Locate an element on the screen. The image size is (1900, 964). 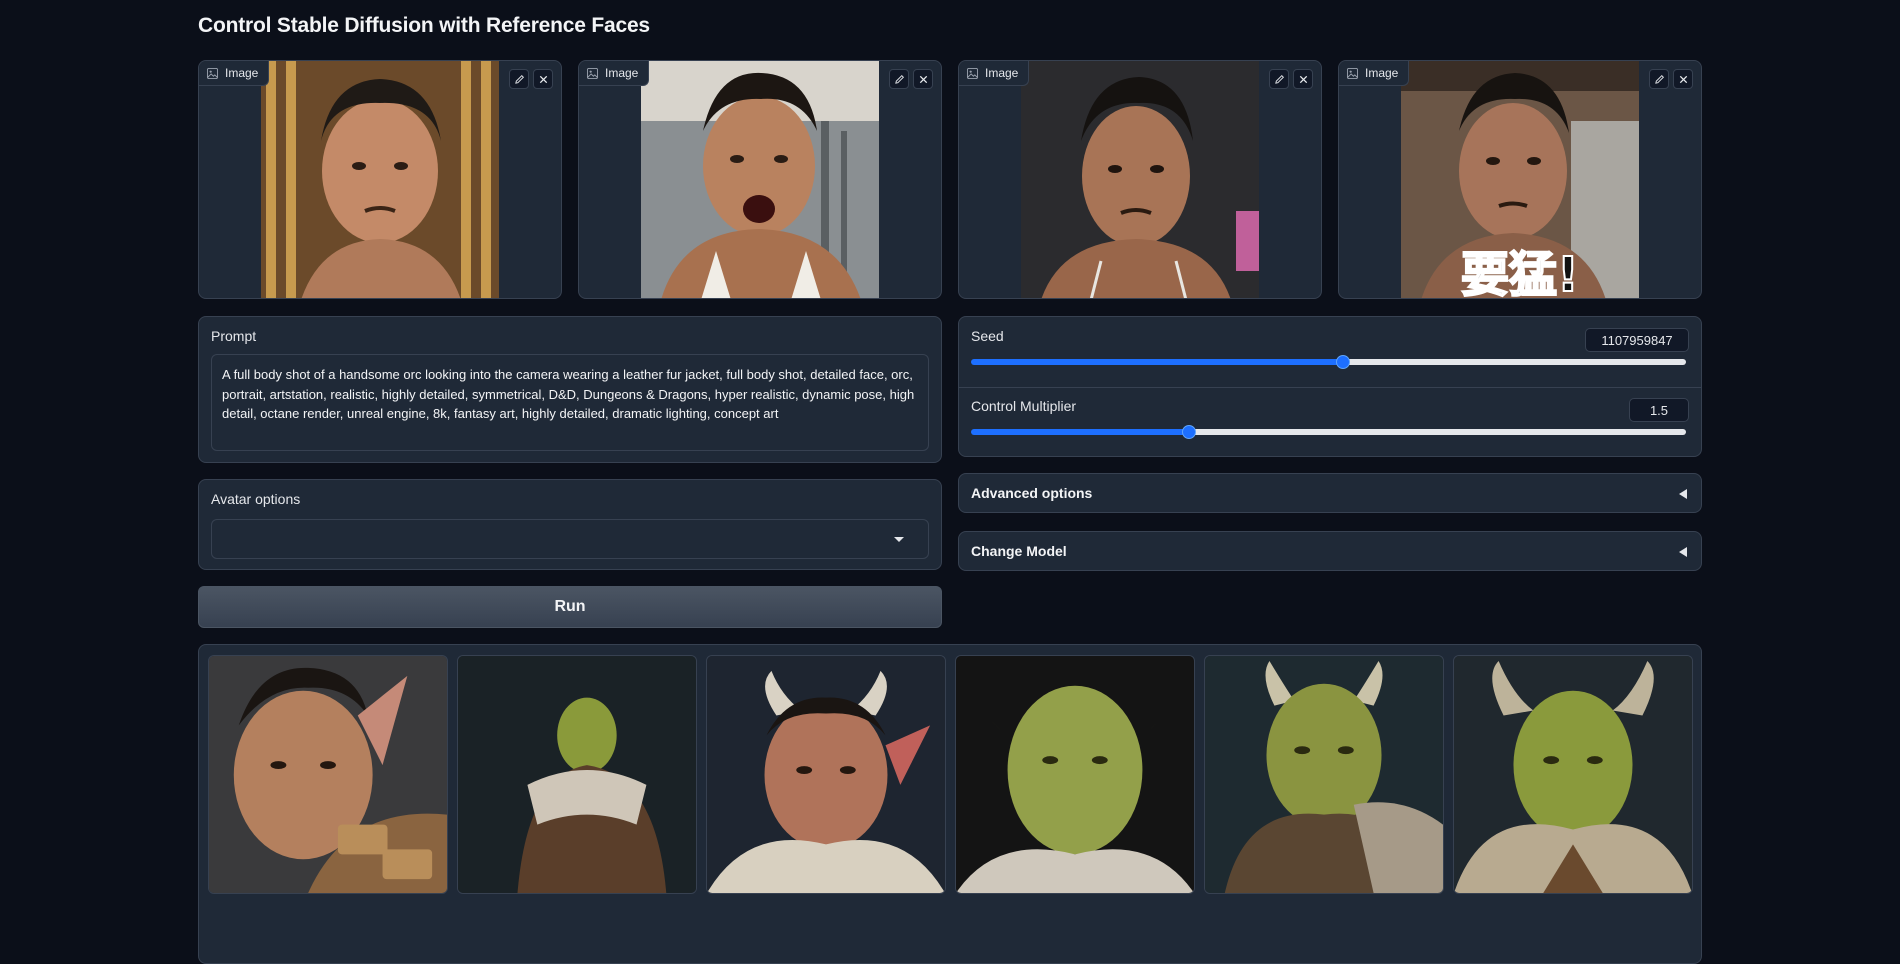
seed-number-input: 1107959847 is located at coordinates (1637, 340).